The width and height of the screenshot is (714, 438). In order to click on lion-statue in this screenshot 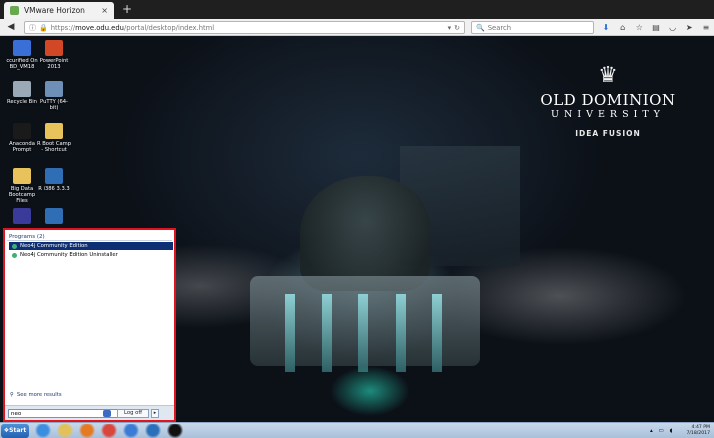, I will do `click(365, 233)`.